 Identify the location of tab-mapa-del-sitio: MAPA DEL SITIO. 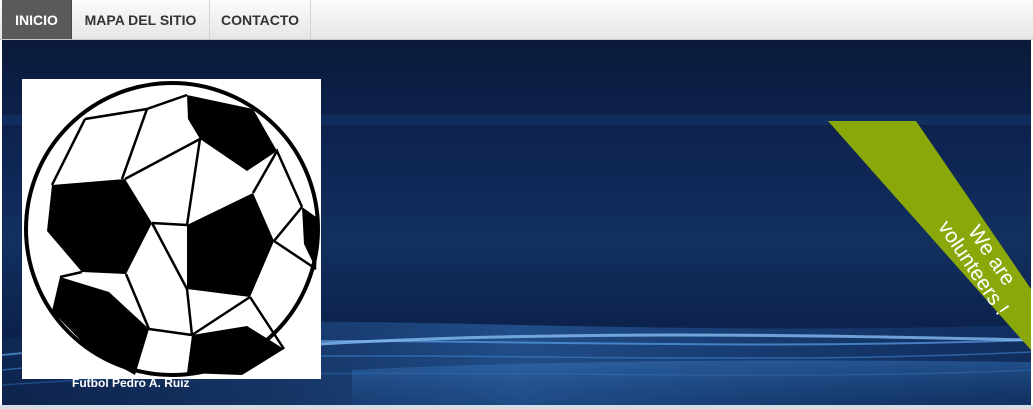
(141, 19).